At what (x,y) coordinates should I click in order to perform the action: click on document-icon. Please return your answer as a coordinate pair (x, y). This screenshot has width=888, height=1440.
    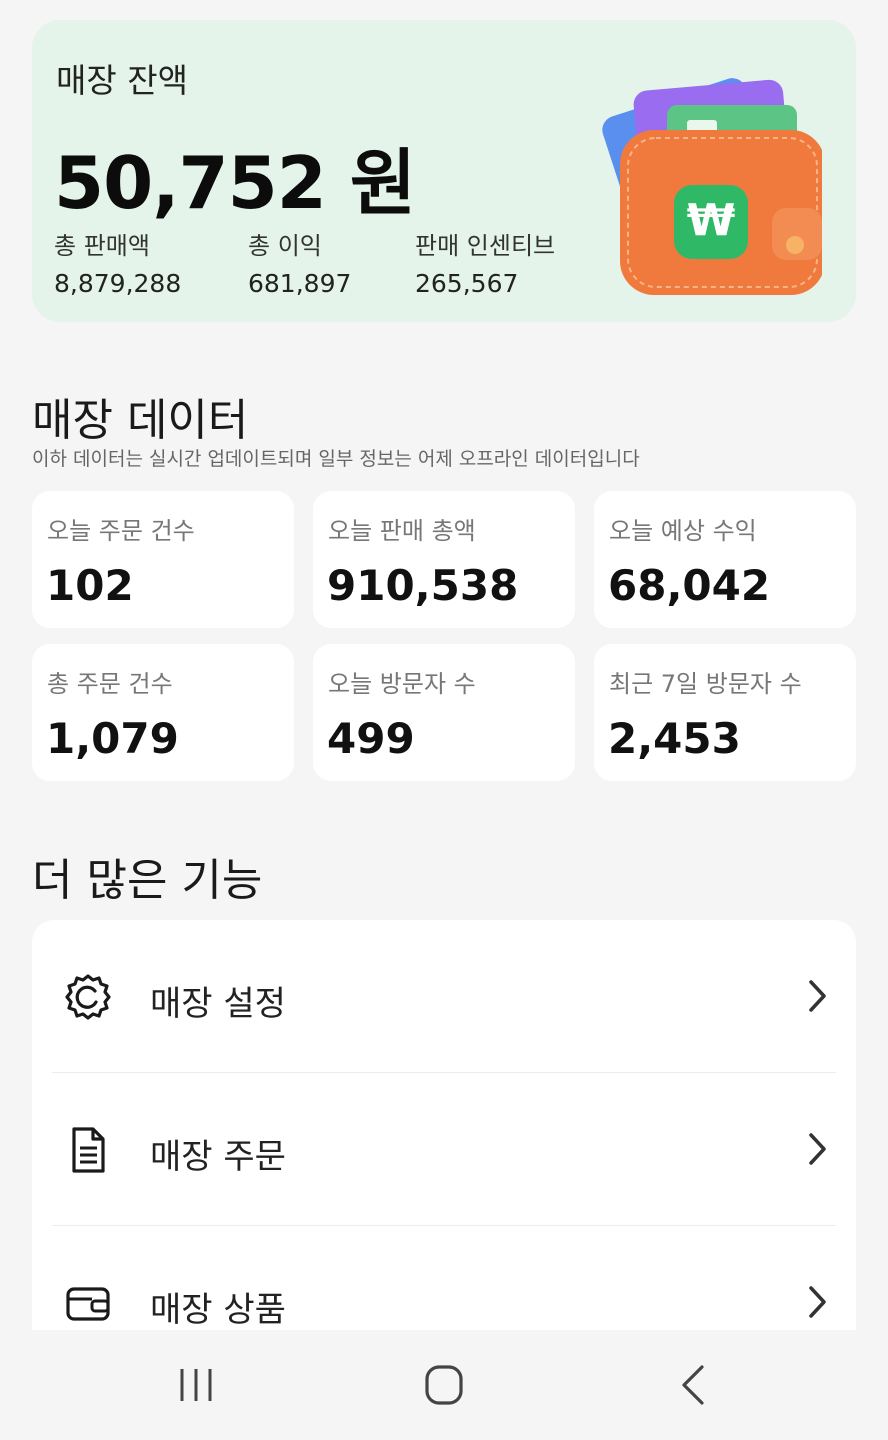
    Looking at the image, I should click on (88, 1150).